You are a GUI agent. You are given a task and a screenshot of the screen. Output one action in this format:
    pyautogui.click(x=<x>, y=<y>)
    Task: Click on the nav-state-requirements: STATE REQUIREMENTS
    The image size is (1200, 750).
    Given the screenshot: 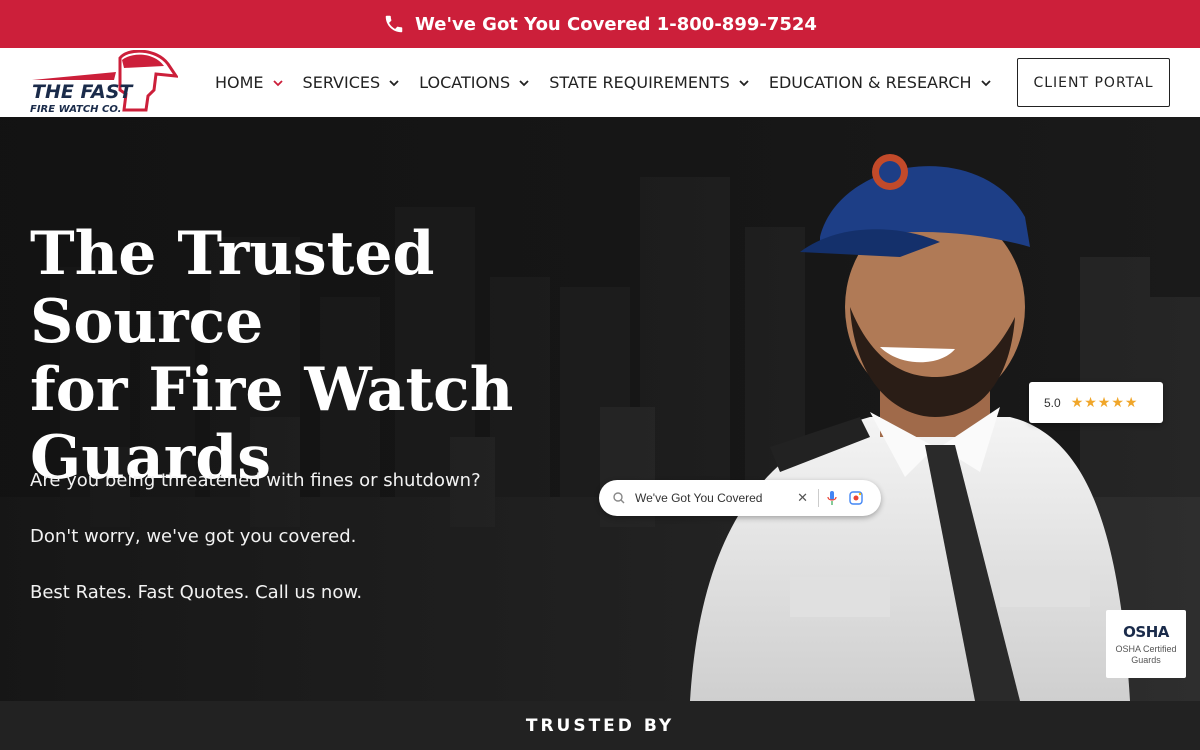 What is the action you would take?
    pyautogui.click(x=649, y=82)
    